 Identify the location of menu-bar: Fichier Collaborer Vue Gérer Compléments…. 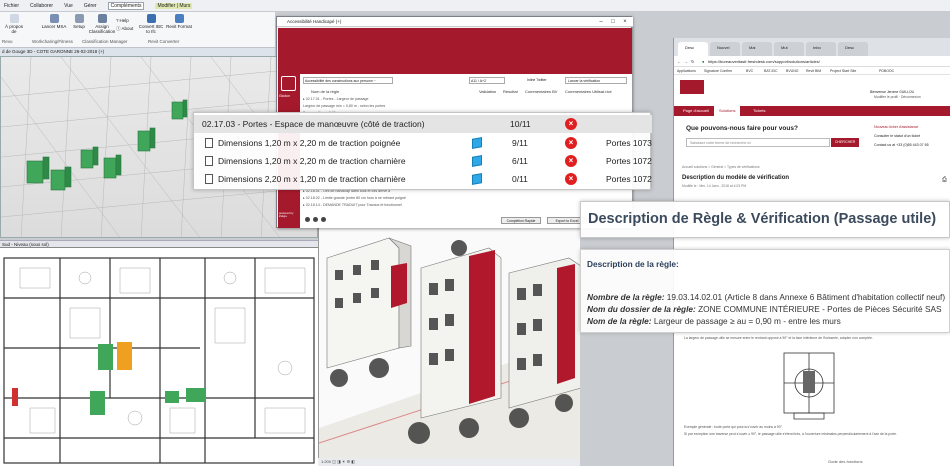
(475, 6).